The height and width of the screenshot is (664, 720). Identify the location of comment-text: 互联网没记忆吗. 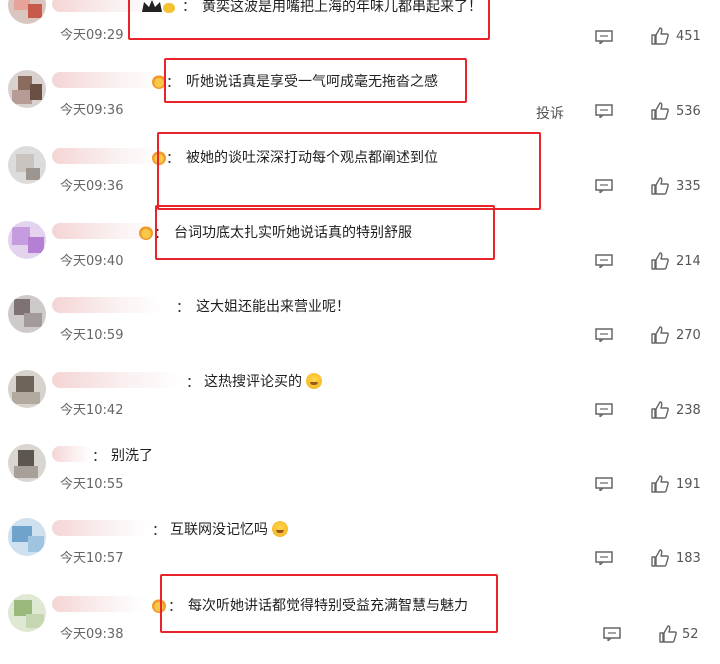
(229, 529).